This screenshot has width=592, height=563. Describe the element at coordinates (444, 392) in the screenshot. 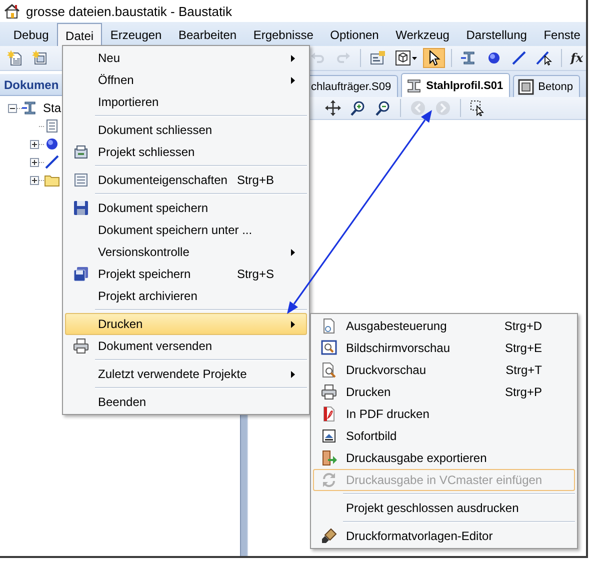

I see `menu-item: Drucken Strg+P` at that location.